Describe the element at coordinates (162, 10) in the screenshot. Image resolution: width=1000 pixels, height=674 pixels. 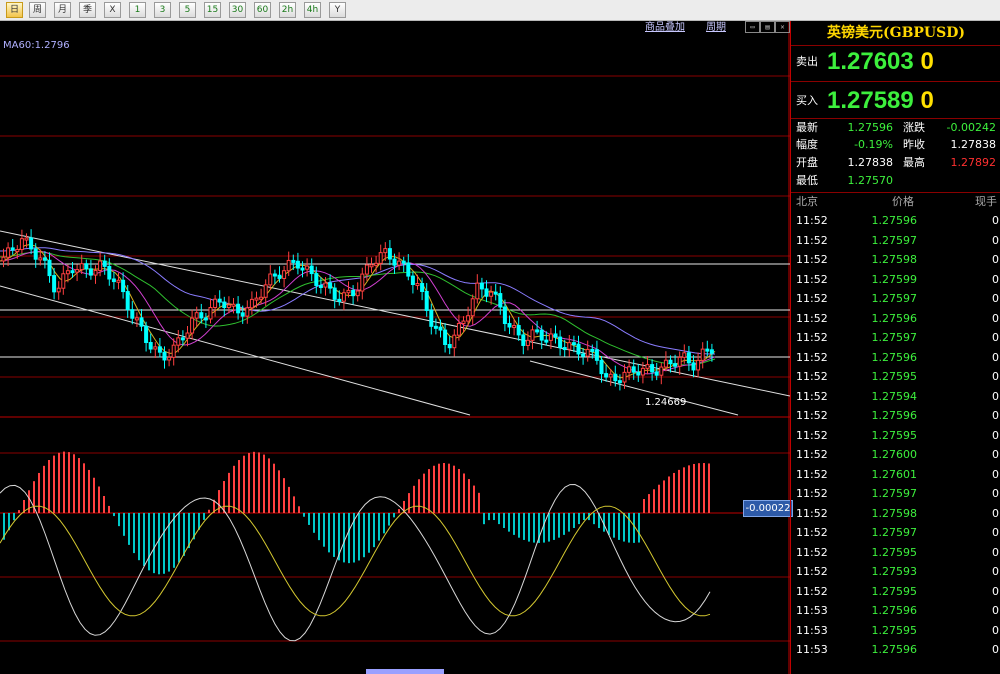
I see `period-button: 3` at that location.